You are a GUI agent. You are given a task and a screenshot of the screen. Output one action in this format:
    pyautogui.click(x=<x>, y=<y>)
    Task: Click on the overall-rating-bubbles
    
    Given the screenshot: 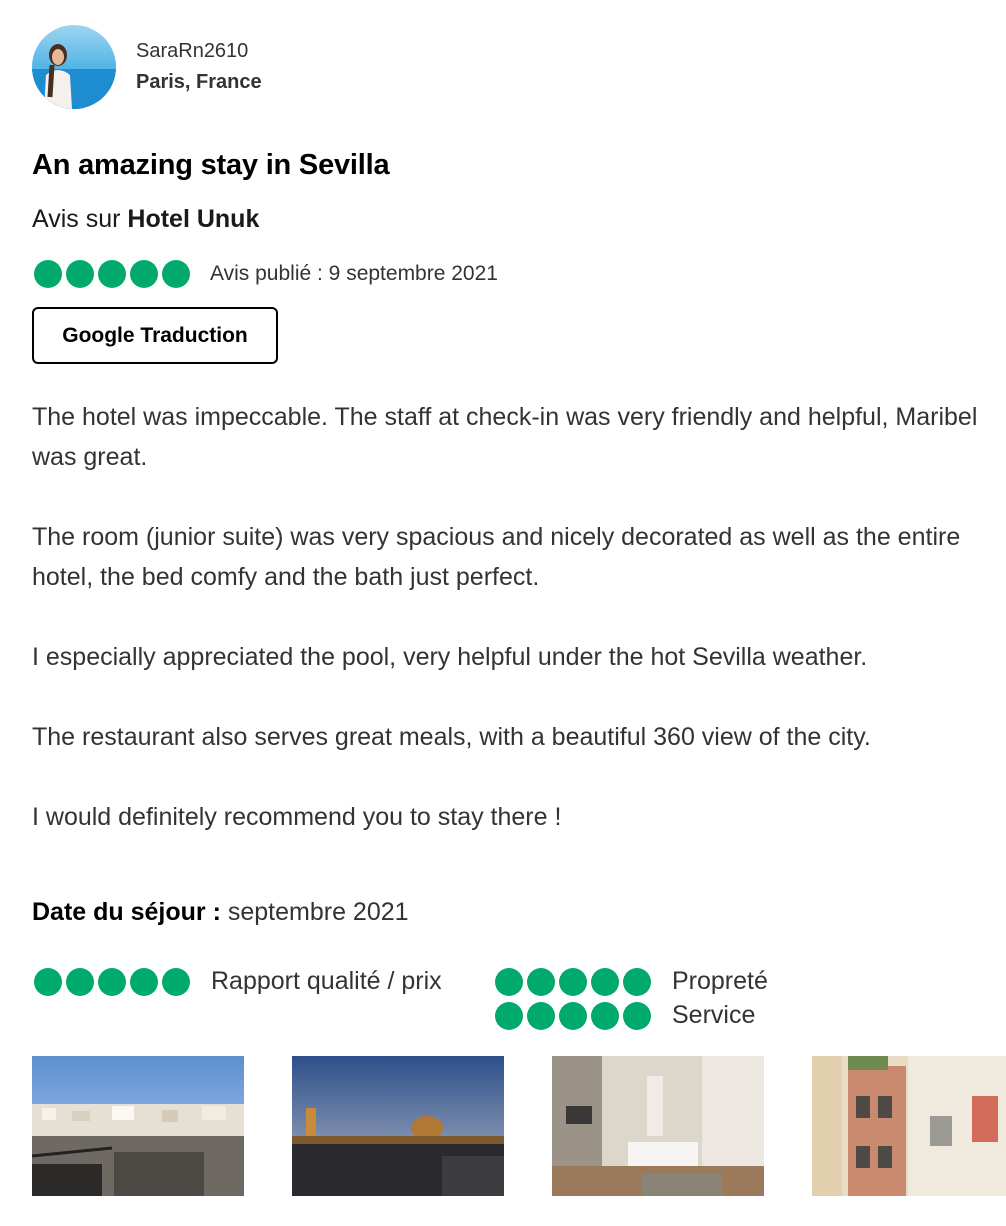 What is the action you would take?
    pyautogui.click(x=114, y=274)
    